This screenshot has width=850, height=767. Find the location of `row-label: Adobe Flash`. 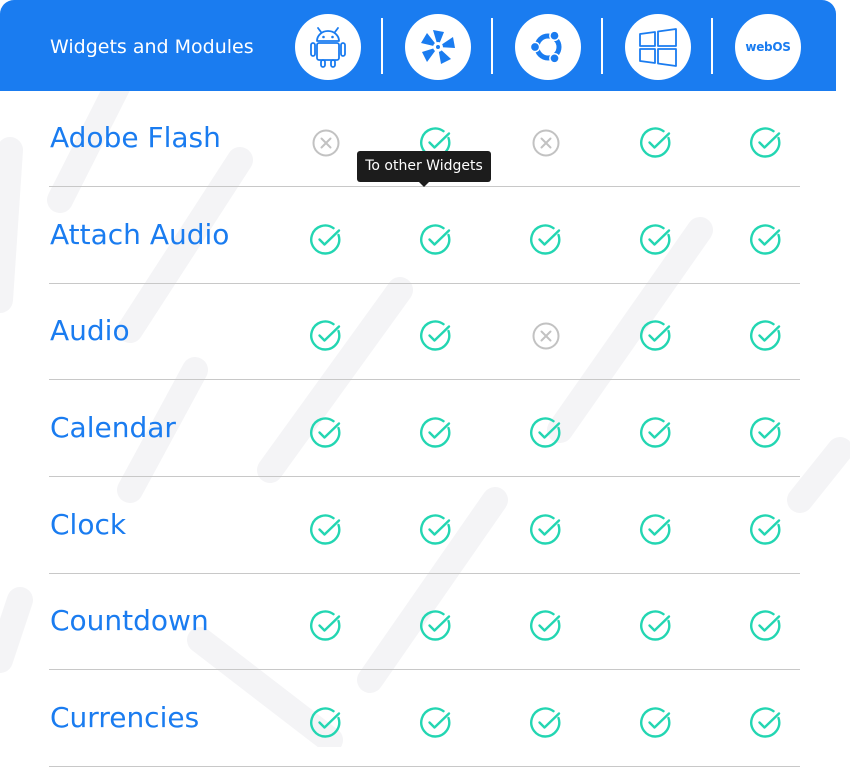

row-label: Adobe Flash is located at coordinates (135, 137).